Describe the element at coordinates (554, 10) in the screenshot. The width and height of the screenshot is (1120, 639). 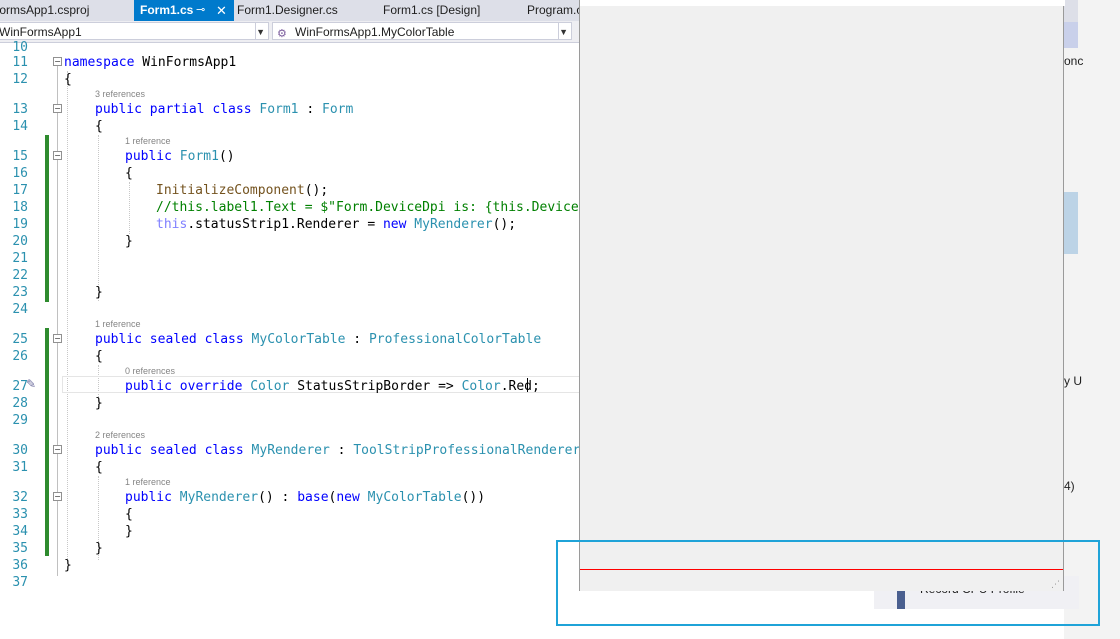
I see `tab-program: Program.c` at that location.